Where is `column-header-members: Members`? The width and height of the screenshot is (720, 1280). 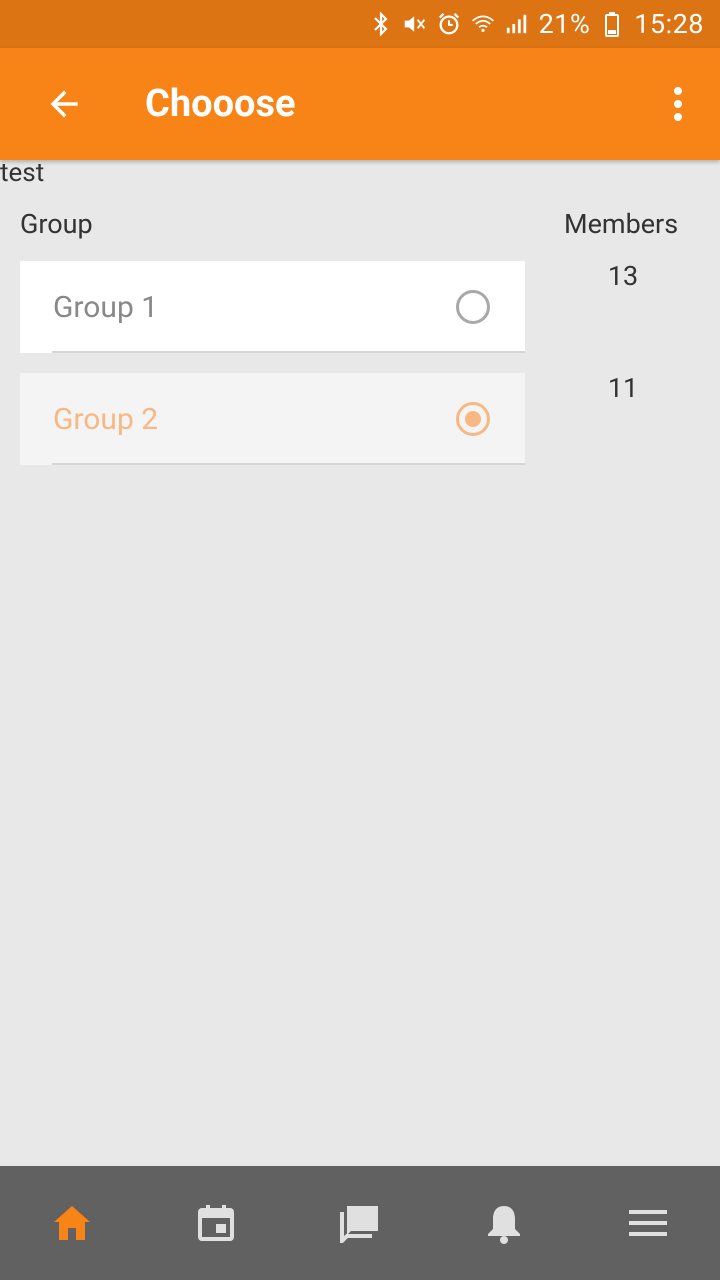
column-header-members: Members is located at coordinates (621, 224).